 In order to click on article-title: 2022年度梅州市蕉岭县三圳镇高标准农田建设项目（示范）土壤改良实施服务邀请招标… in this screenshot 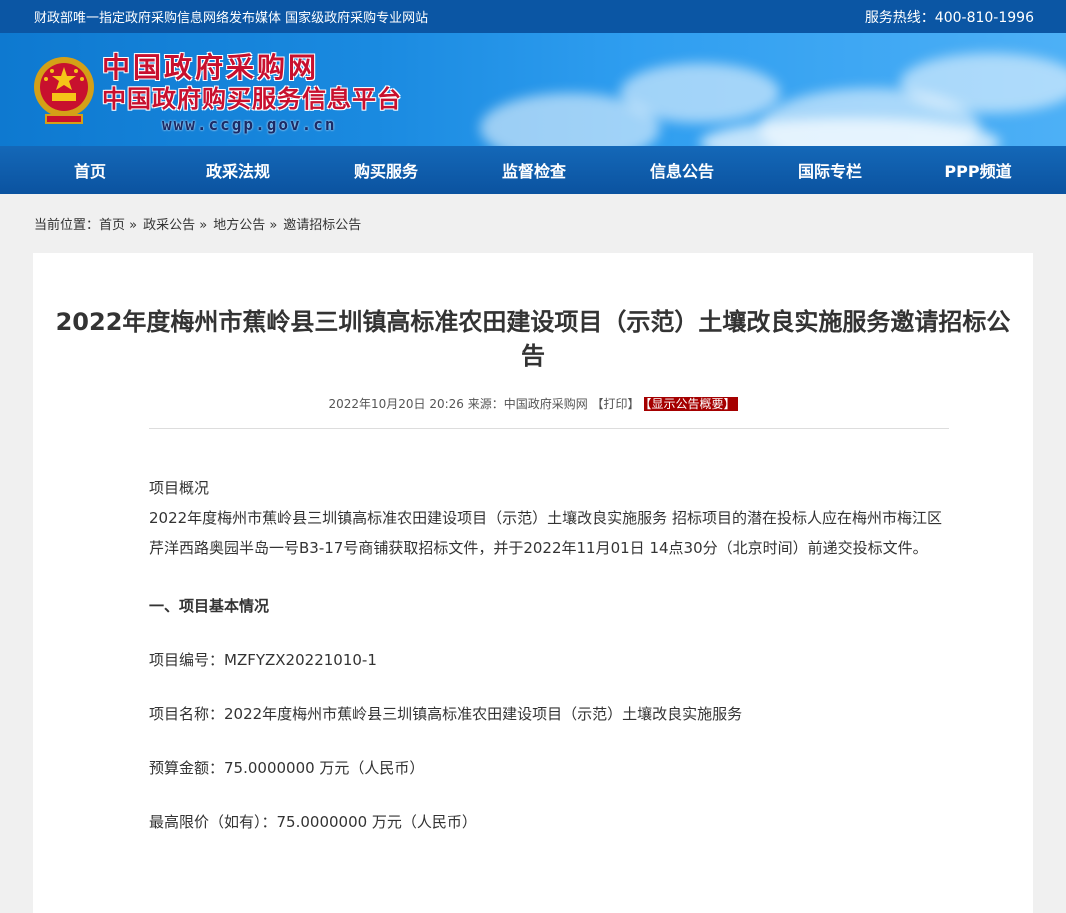, I will do `click(533, 339)`.